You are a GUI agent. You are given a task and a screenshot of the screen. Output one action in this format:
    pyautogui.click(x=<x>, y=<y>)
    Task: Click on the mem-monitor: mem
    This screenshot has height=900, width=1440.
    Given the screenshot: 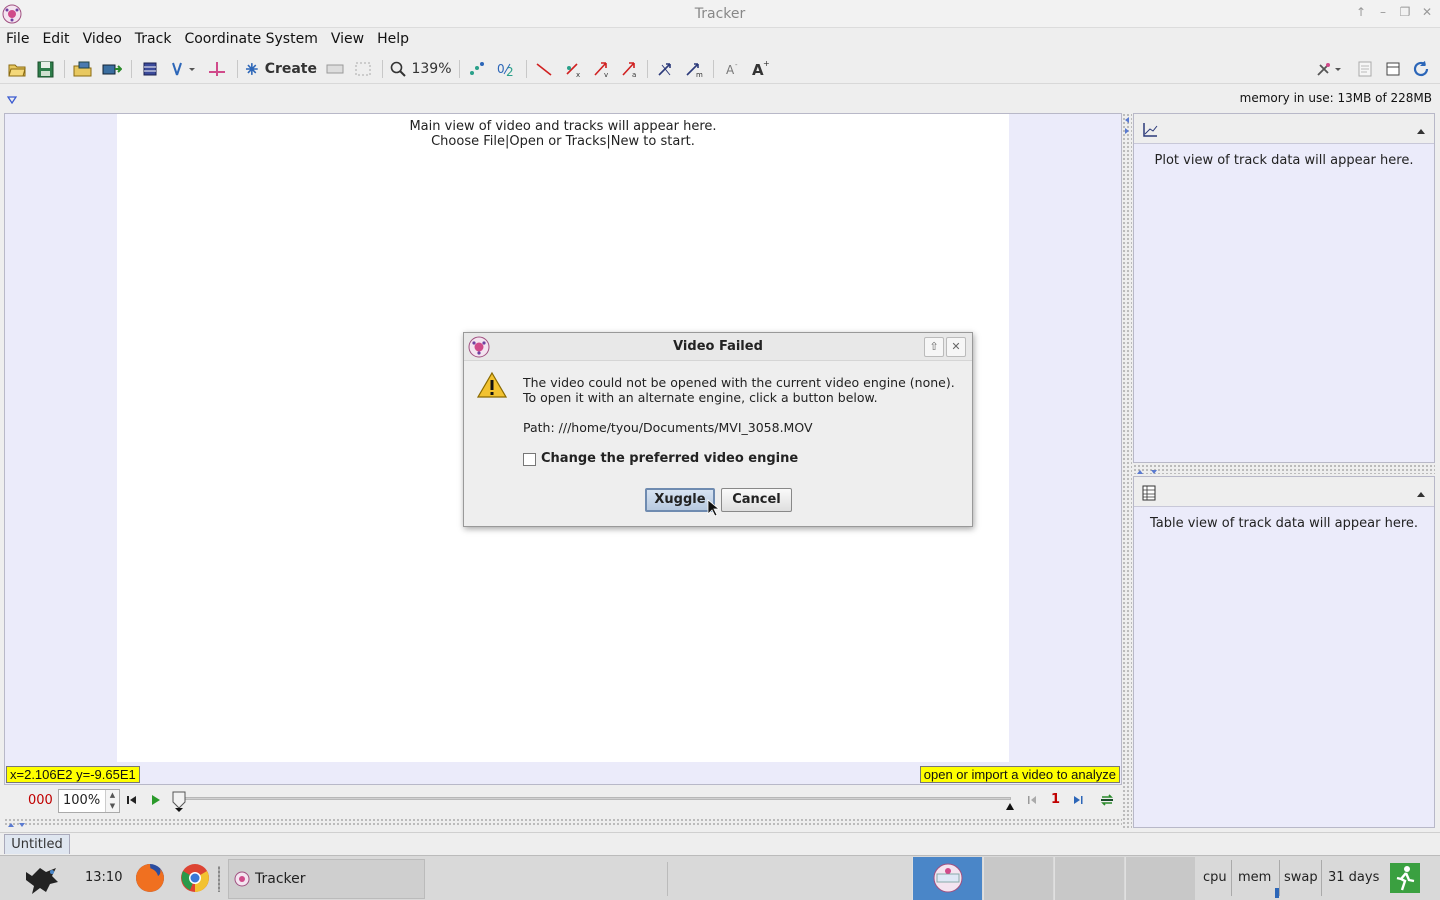 What is the action you would take?
    pyautogui.click(x=1254, y=877)
    